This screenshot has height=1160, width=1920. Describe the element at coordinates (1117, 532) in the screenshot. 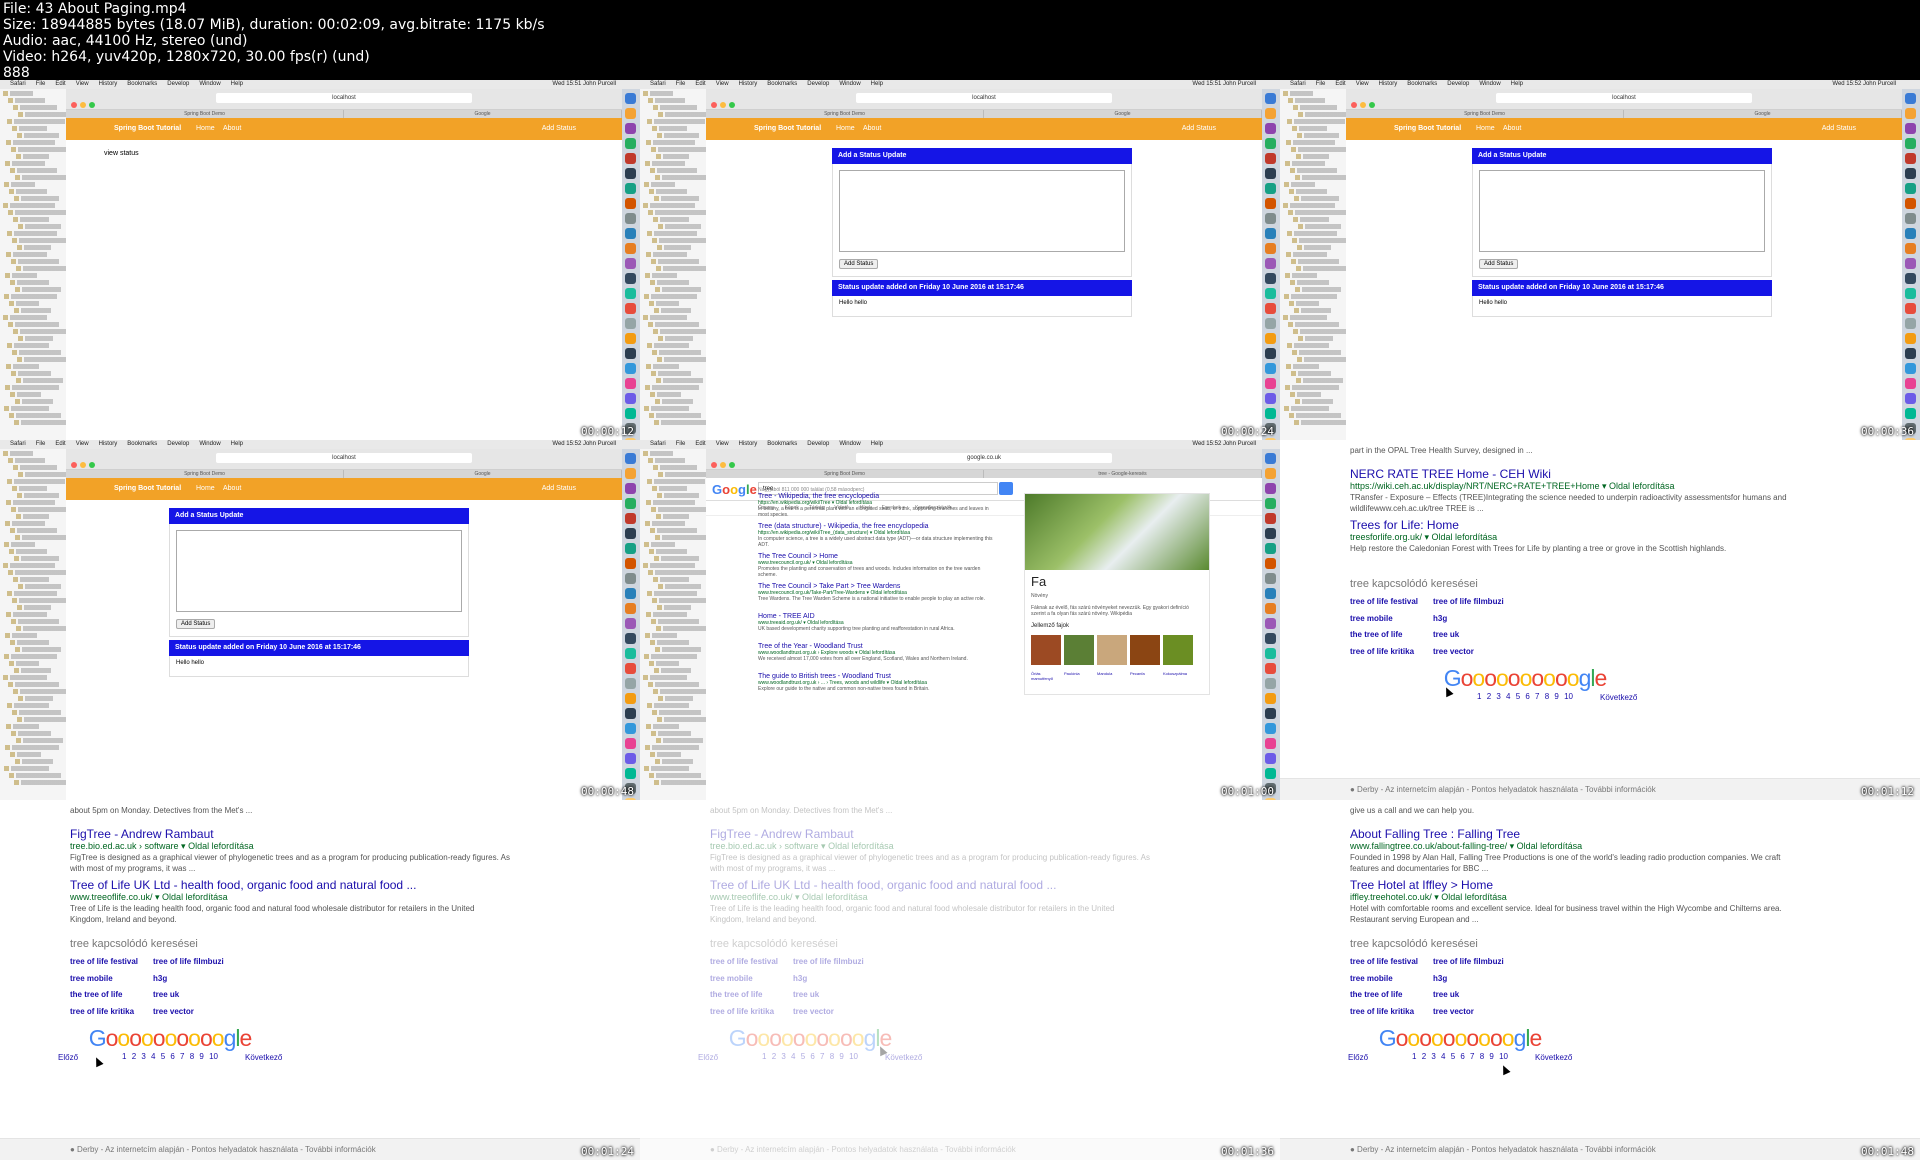

I see `knowledge-image` at that location.